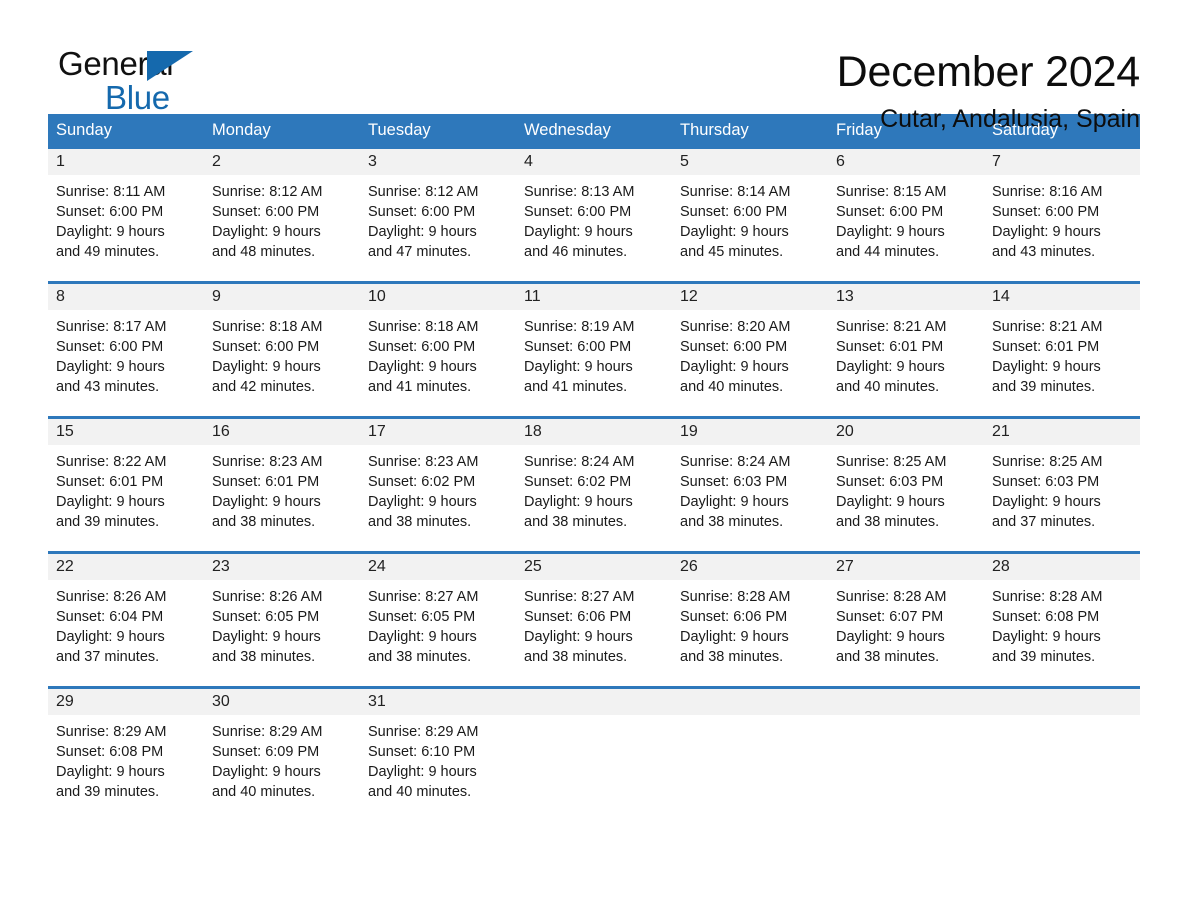  Describe the element at coordinates (221, 566) in the screenshot. I see `day-number: 23` at that location.